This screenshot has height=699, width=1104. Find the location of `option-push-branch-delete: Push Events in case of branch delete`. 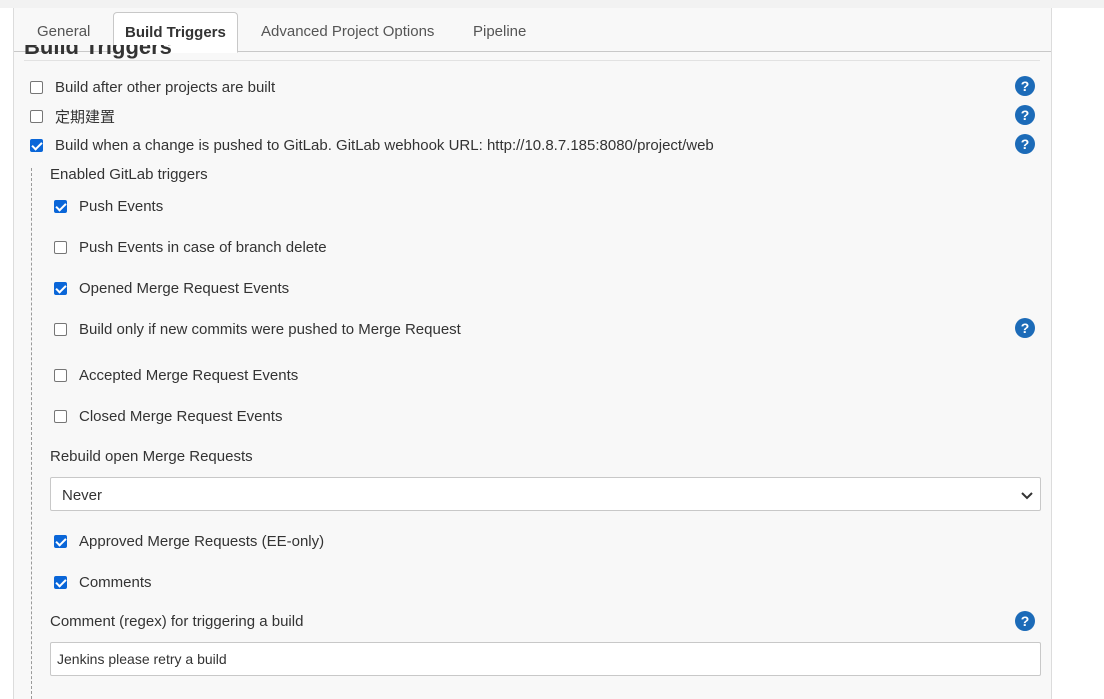

option-push-branch-delete: Push Events in case of branch delete is located at coordinates (190, 247).